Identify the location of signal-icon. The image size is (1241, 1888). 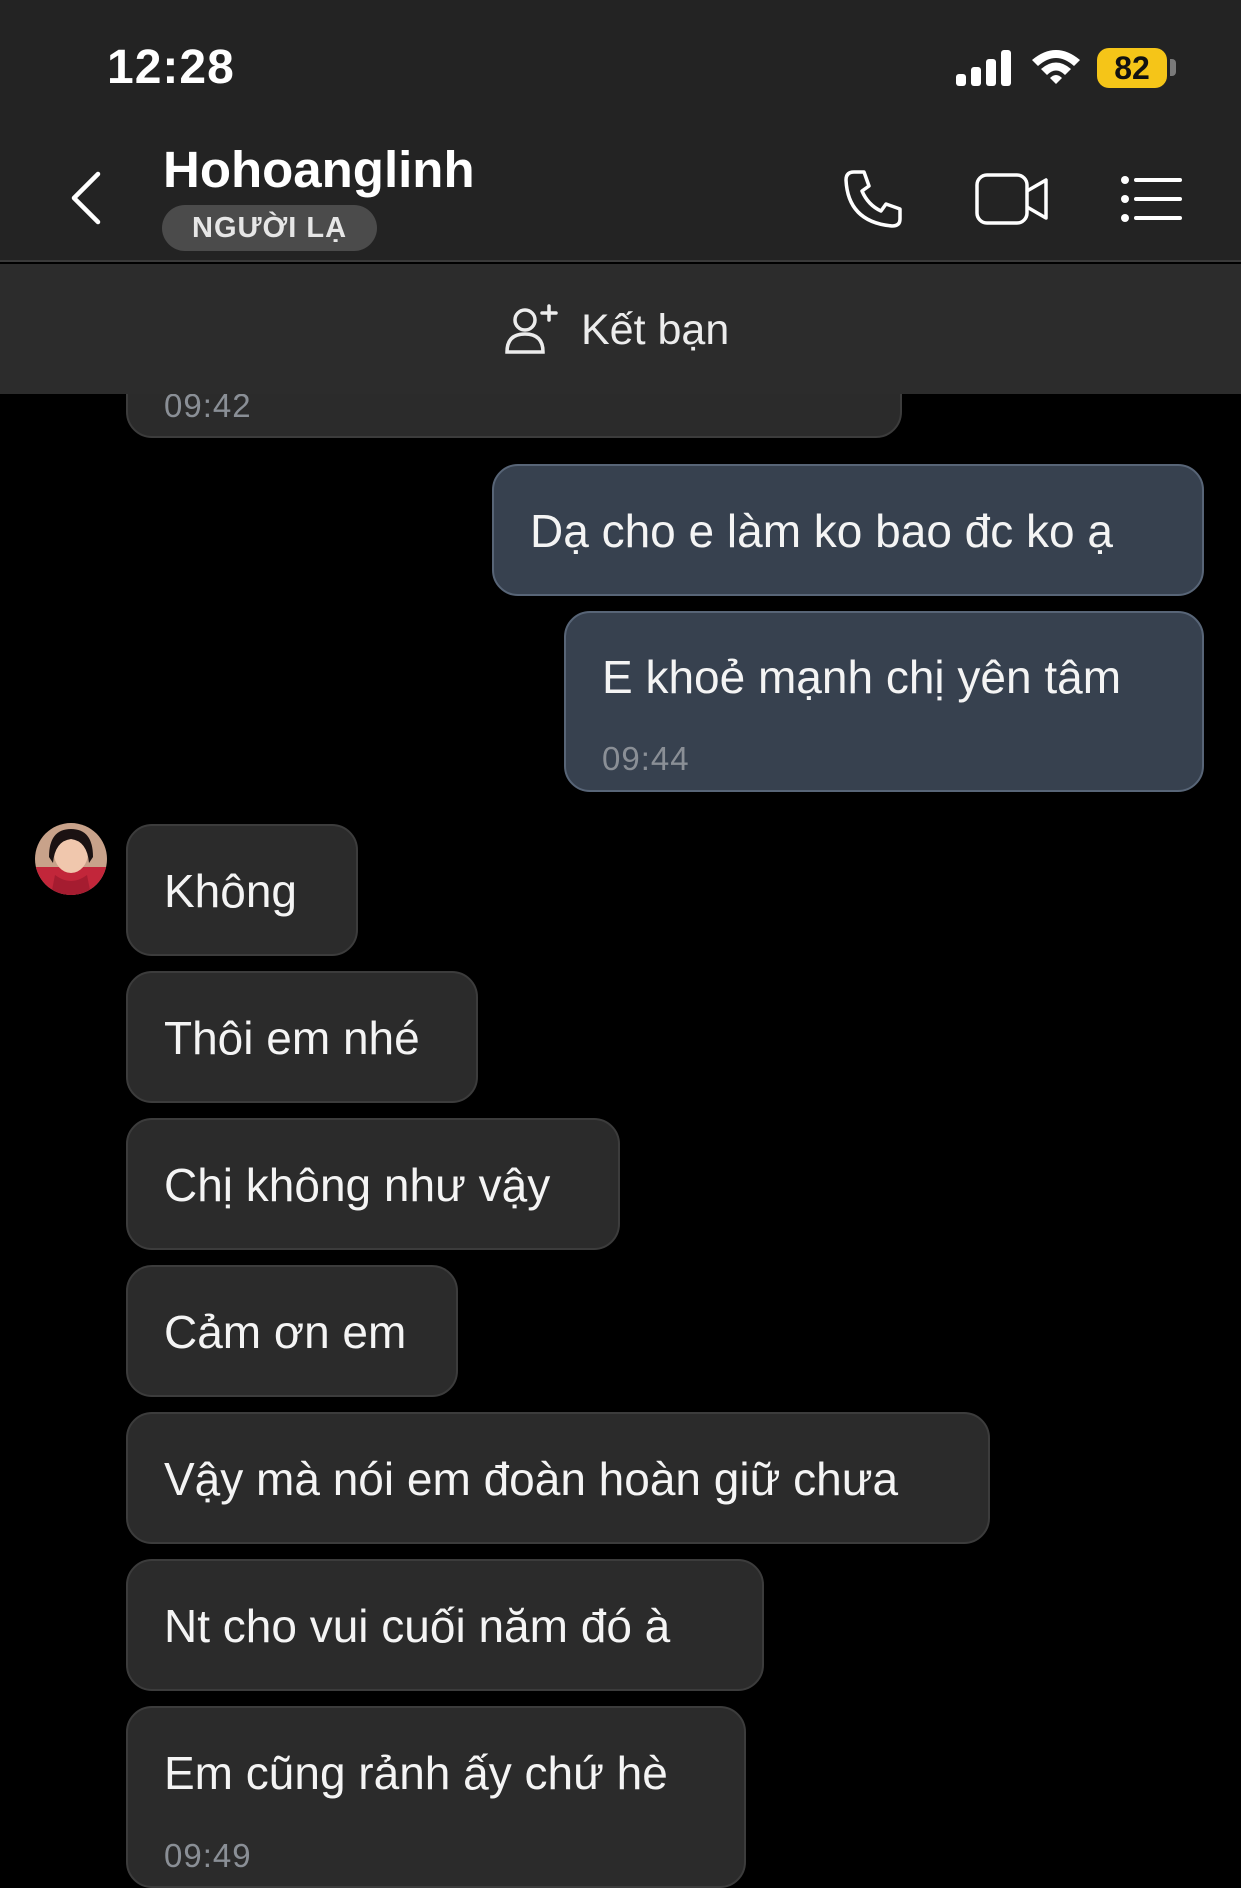
(984, 67).